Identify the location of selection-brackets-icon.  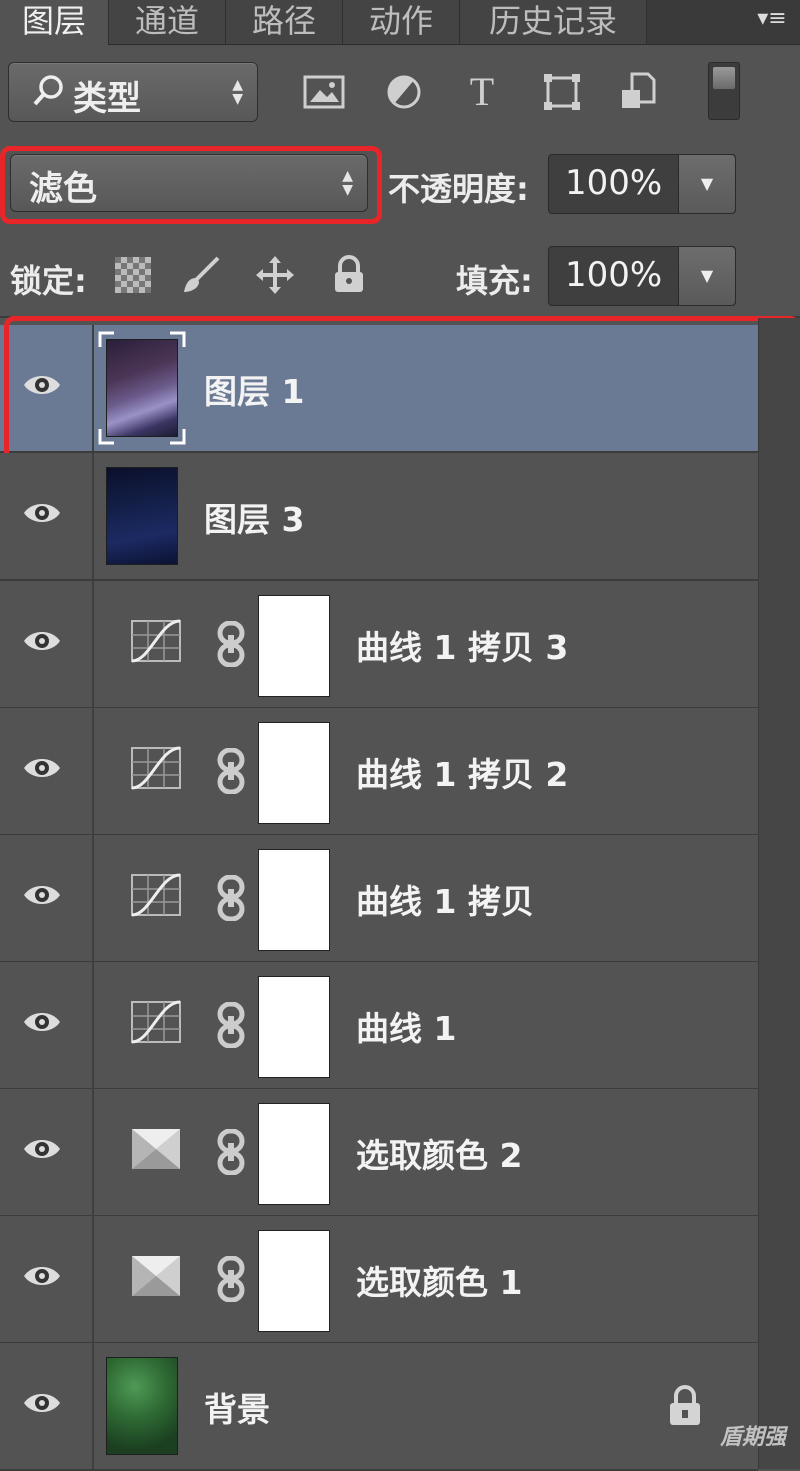
(142, 388).